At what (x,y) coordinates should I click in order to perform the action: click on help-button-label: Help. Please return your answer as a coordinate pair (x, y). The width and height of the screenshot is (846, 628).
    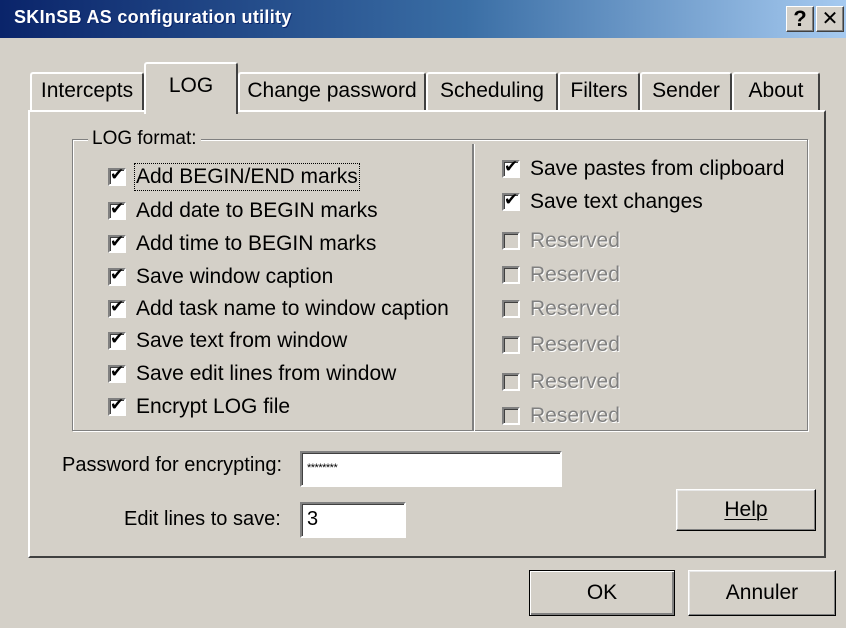
    Looking at the image, I should click on (746, 509).